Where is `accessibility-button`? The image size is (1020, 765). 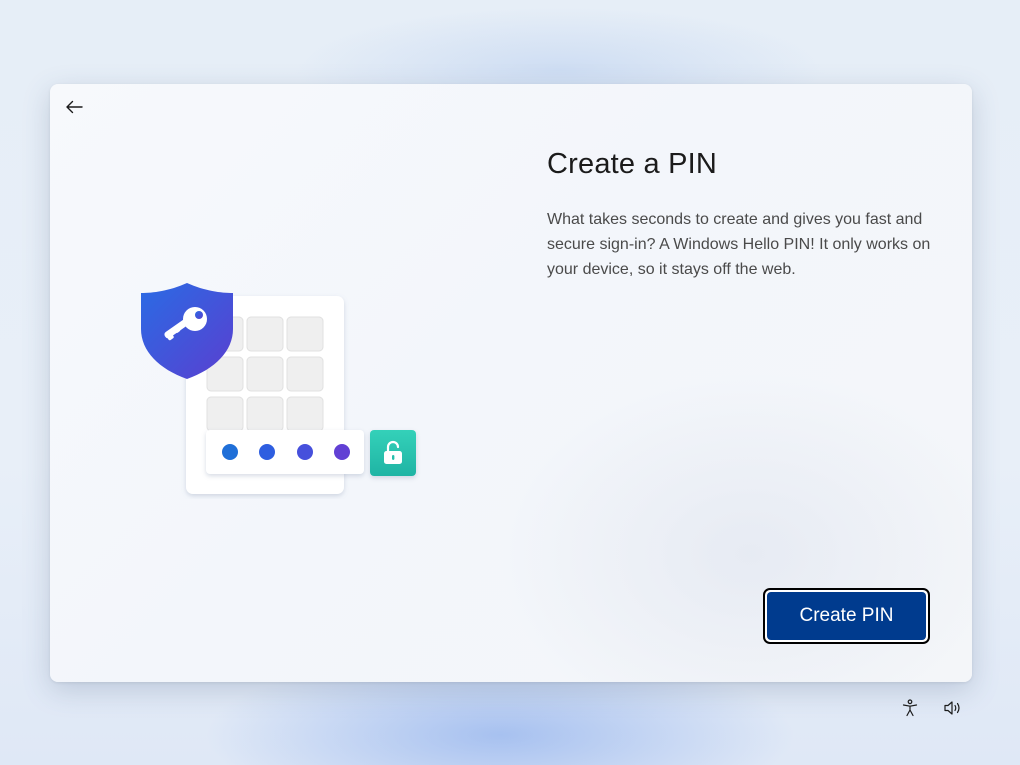 accessibility-button is located at coordinates (910, 708).